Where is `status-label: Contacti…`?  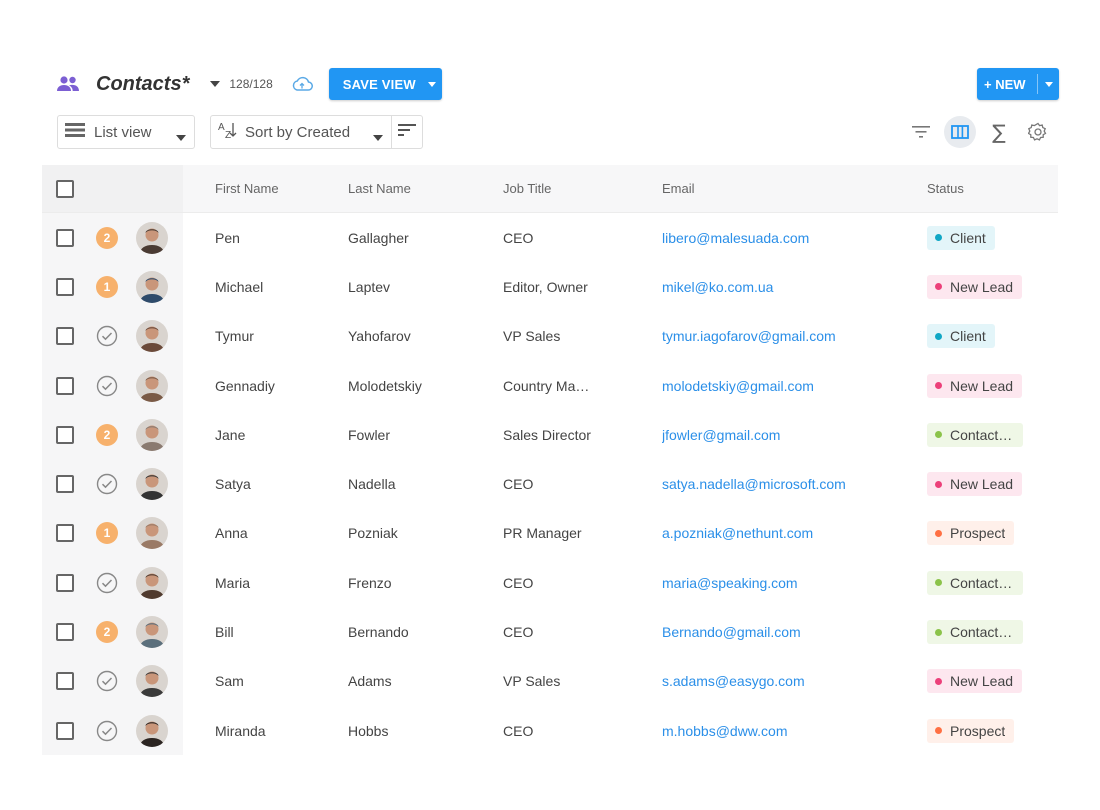 status-label: Contacti… is located at coordinates (982, 582).